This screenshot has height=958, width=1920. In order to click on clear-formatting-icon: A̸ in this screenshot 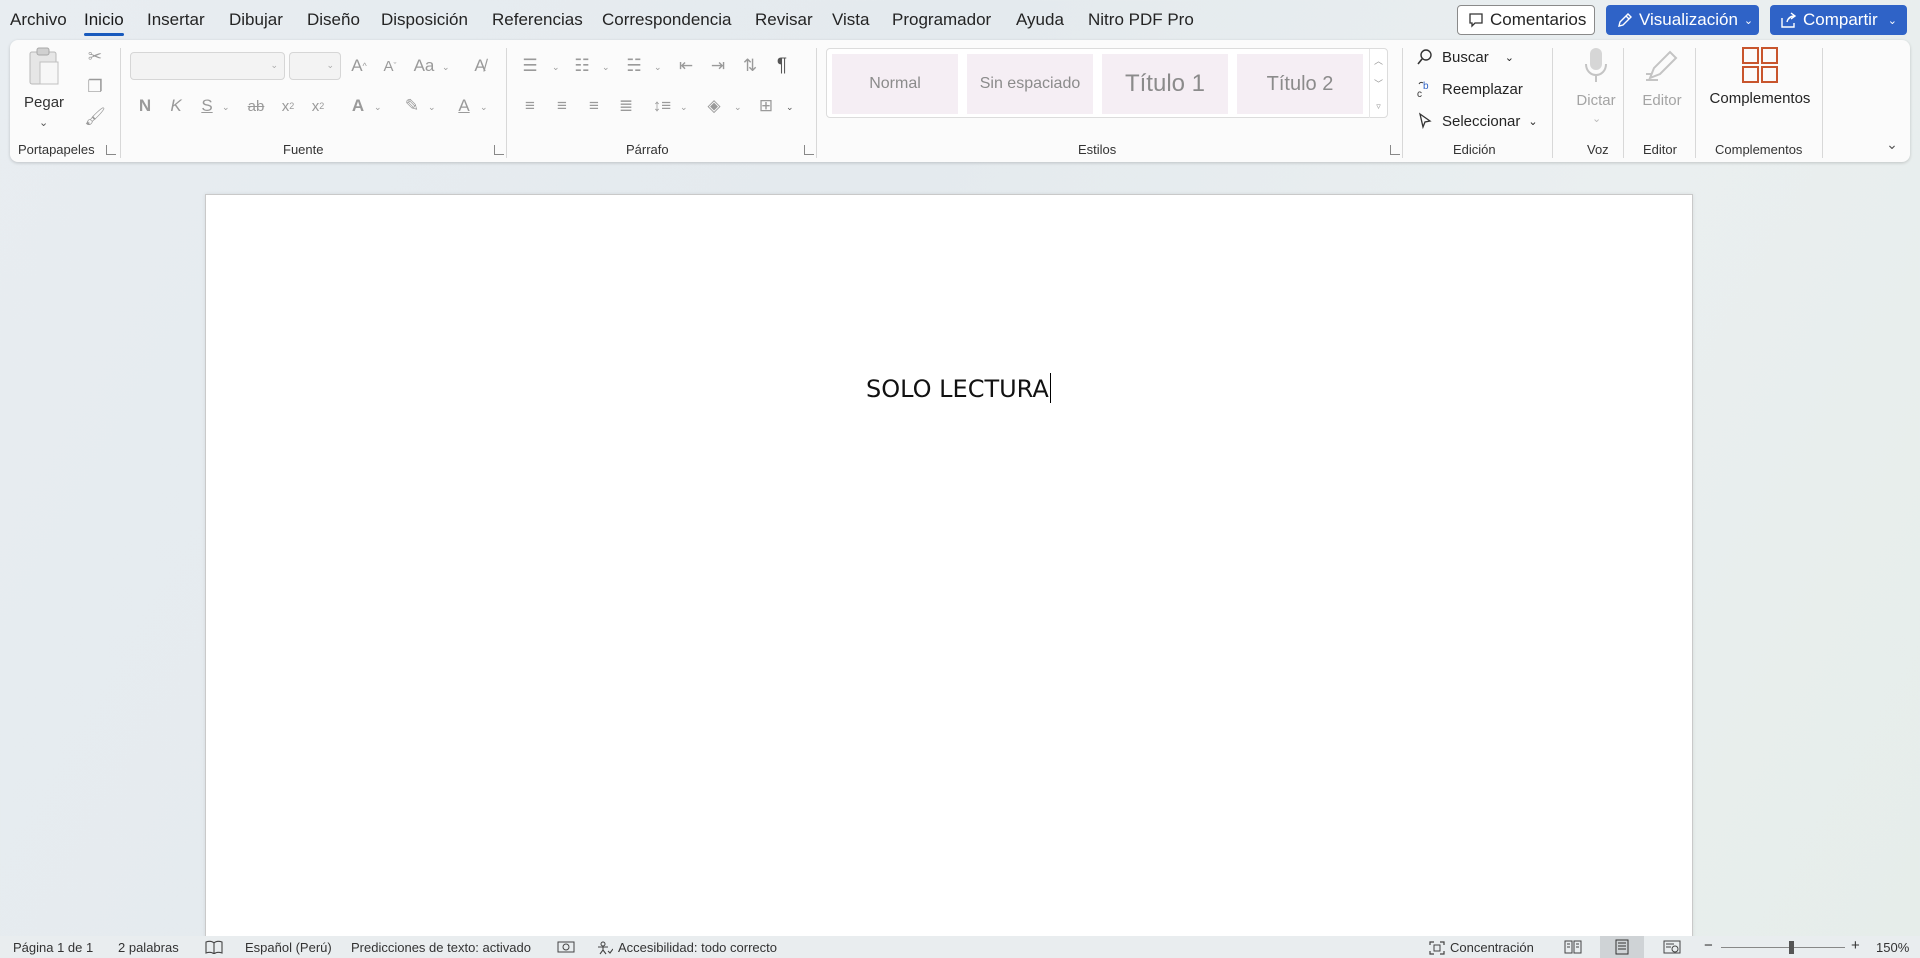, I will do `click(480, 66)`.